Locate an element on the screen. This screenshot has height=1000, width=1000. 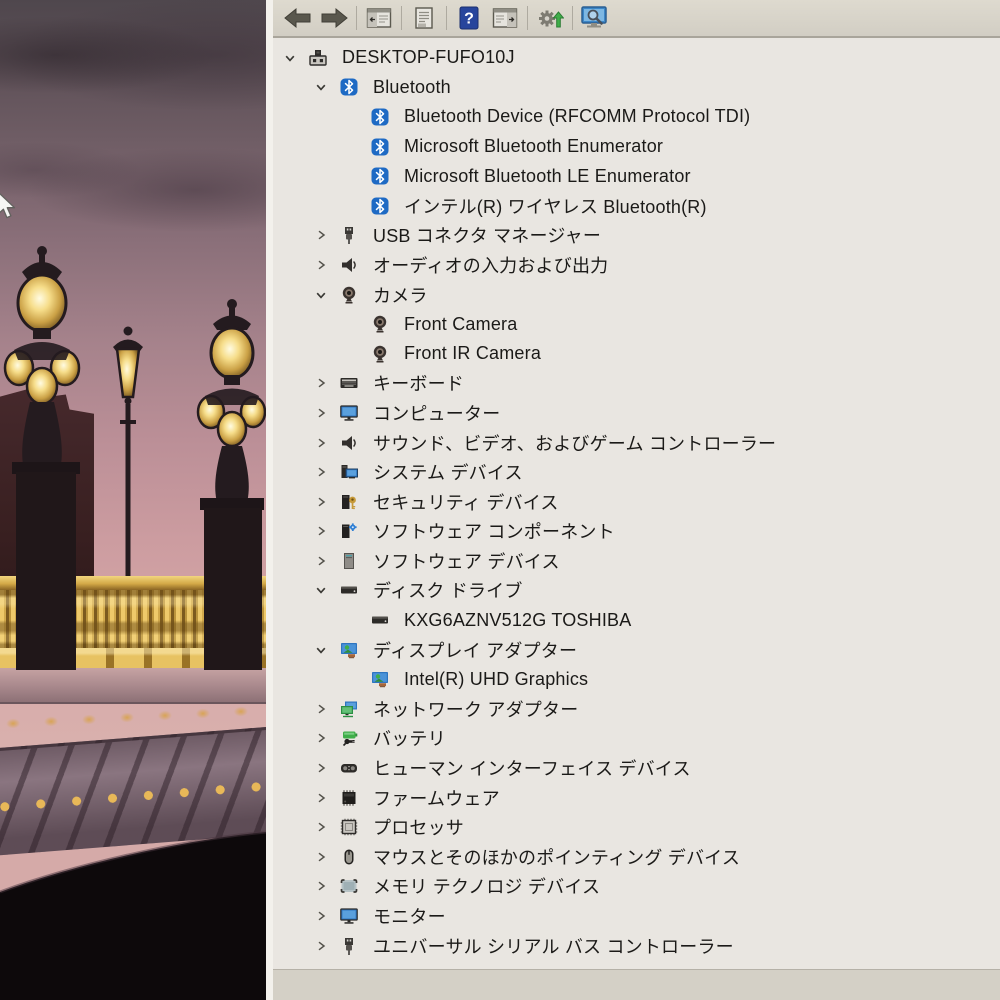
tree-item-label: KXG6AZNV512G TOSHIBA is located at coordinates (518, 619).